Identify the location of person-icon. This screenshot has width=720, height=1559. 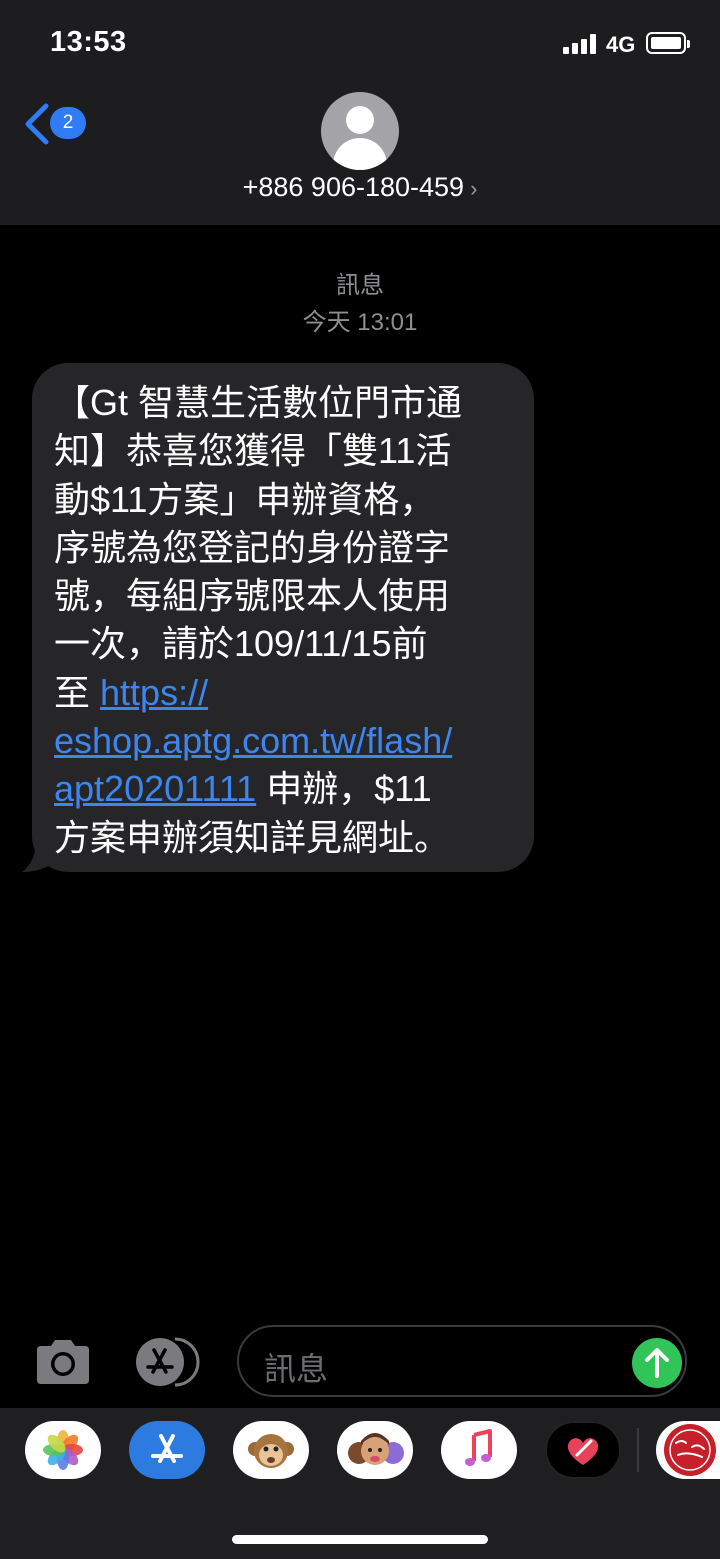
(360, 120).